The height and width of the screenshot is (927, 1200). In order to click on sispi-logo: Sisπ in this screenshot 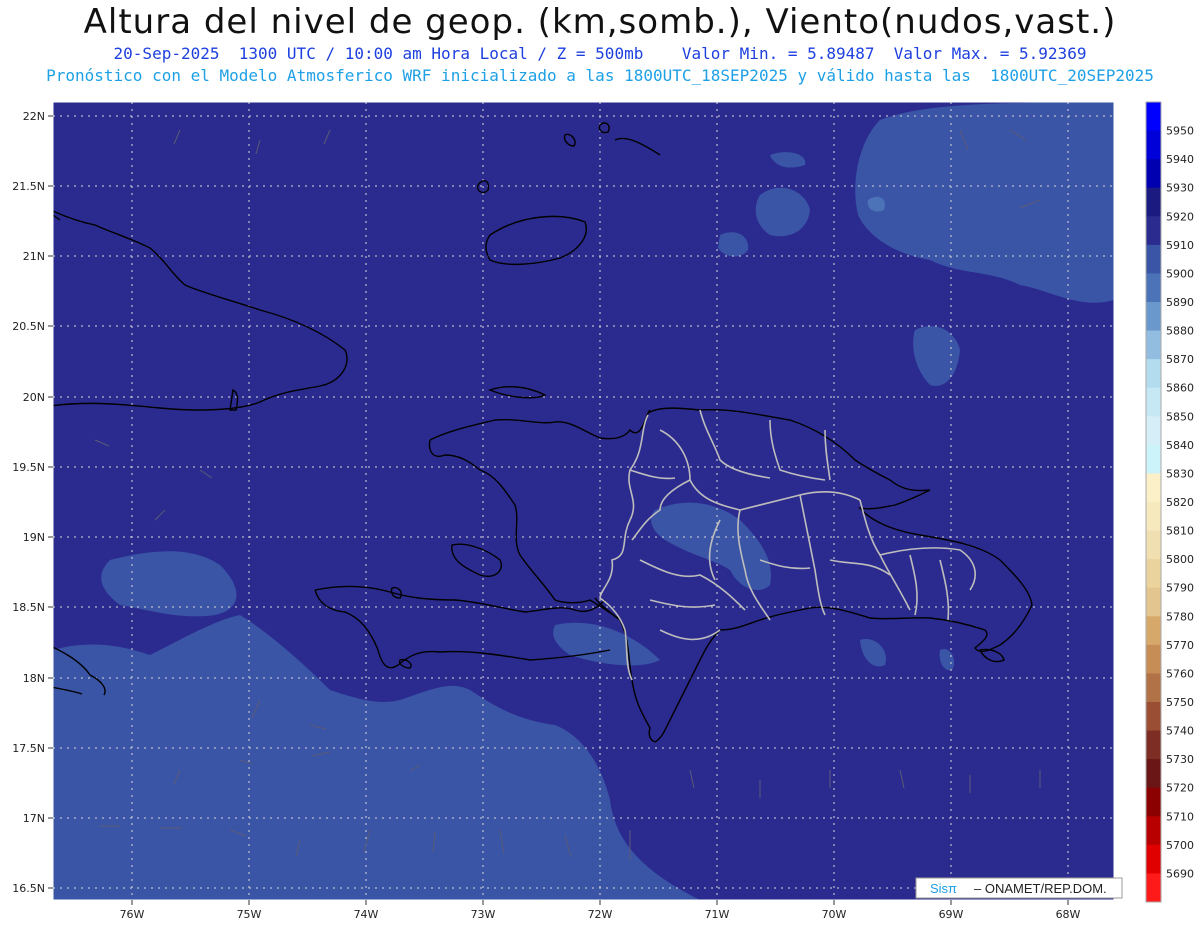, I will do `click(943, 888)`.